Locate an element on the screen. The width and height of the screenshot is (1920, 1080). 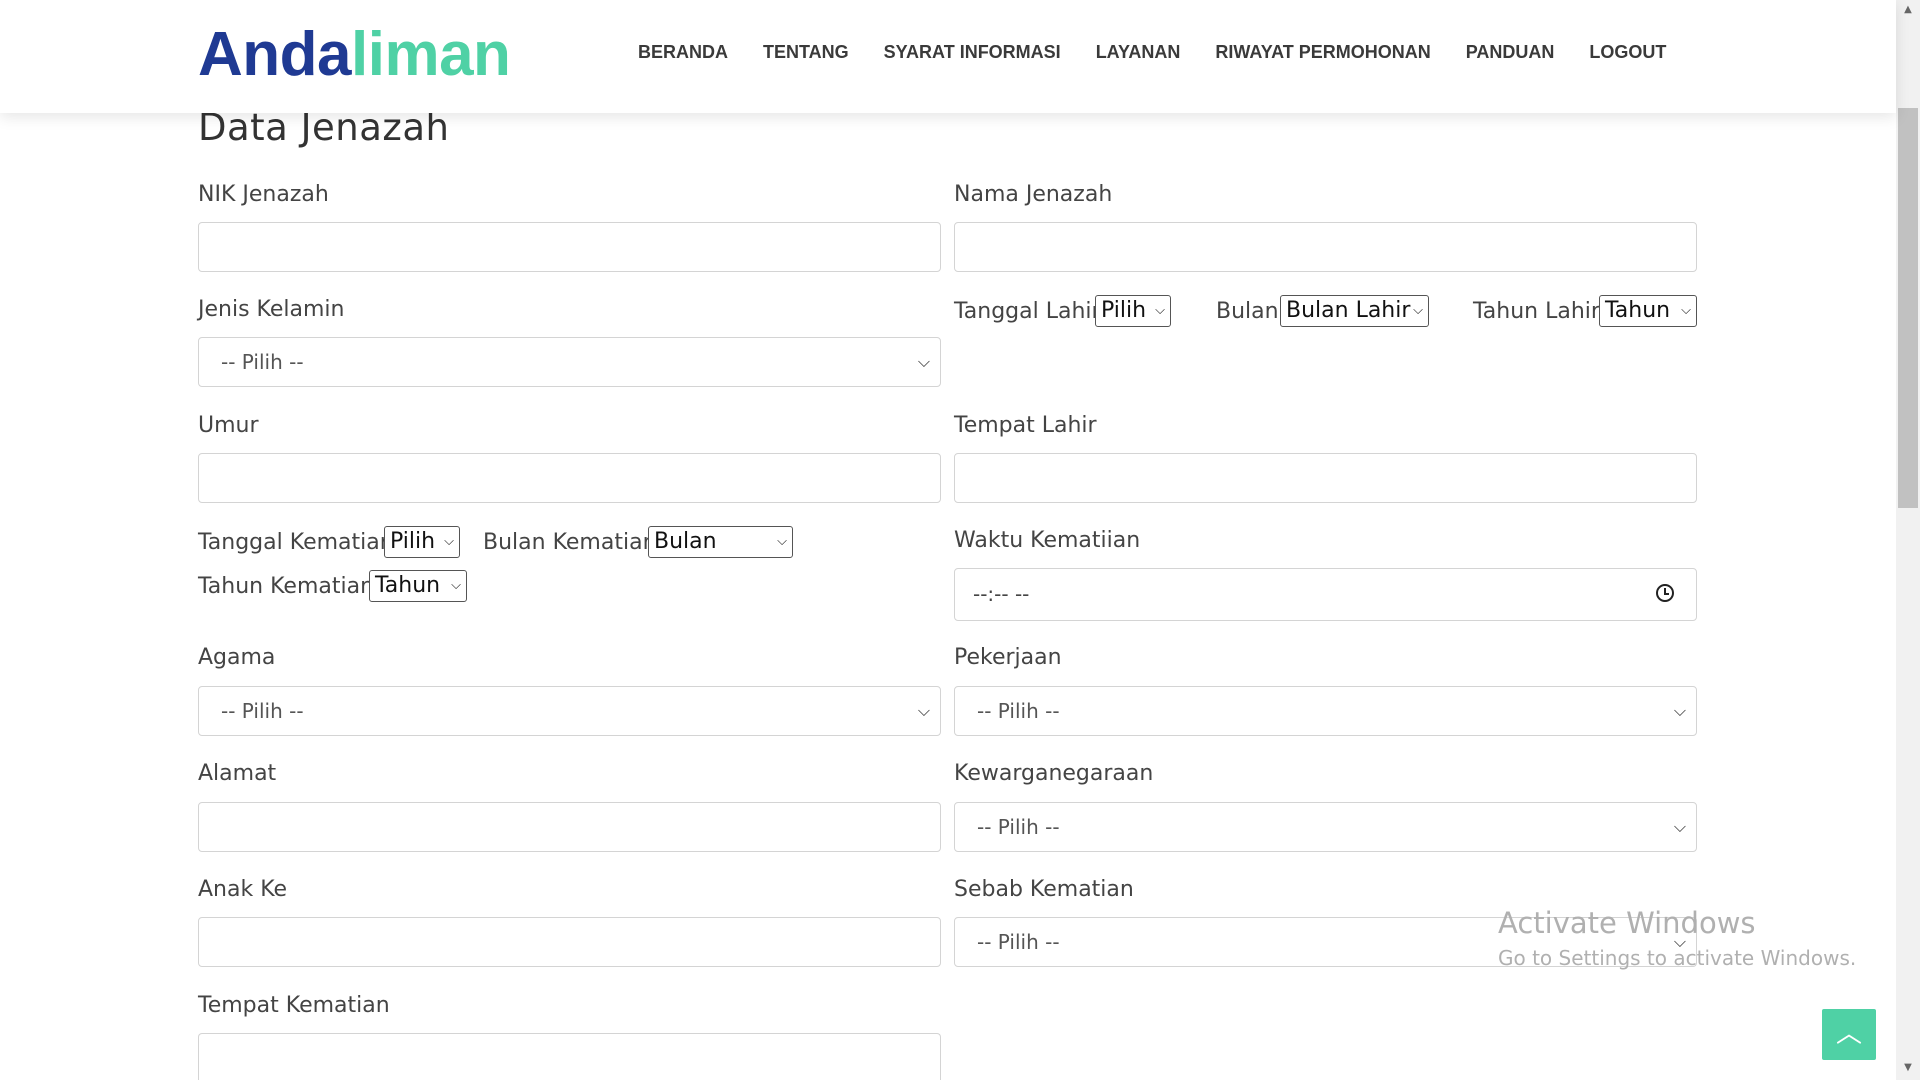
agama-select: -- Pilih -- ⌵ is located at coordinates (569, 711).